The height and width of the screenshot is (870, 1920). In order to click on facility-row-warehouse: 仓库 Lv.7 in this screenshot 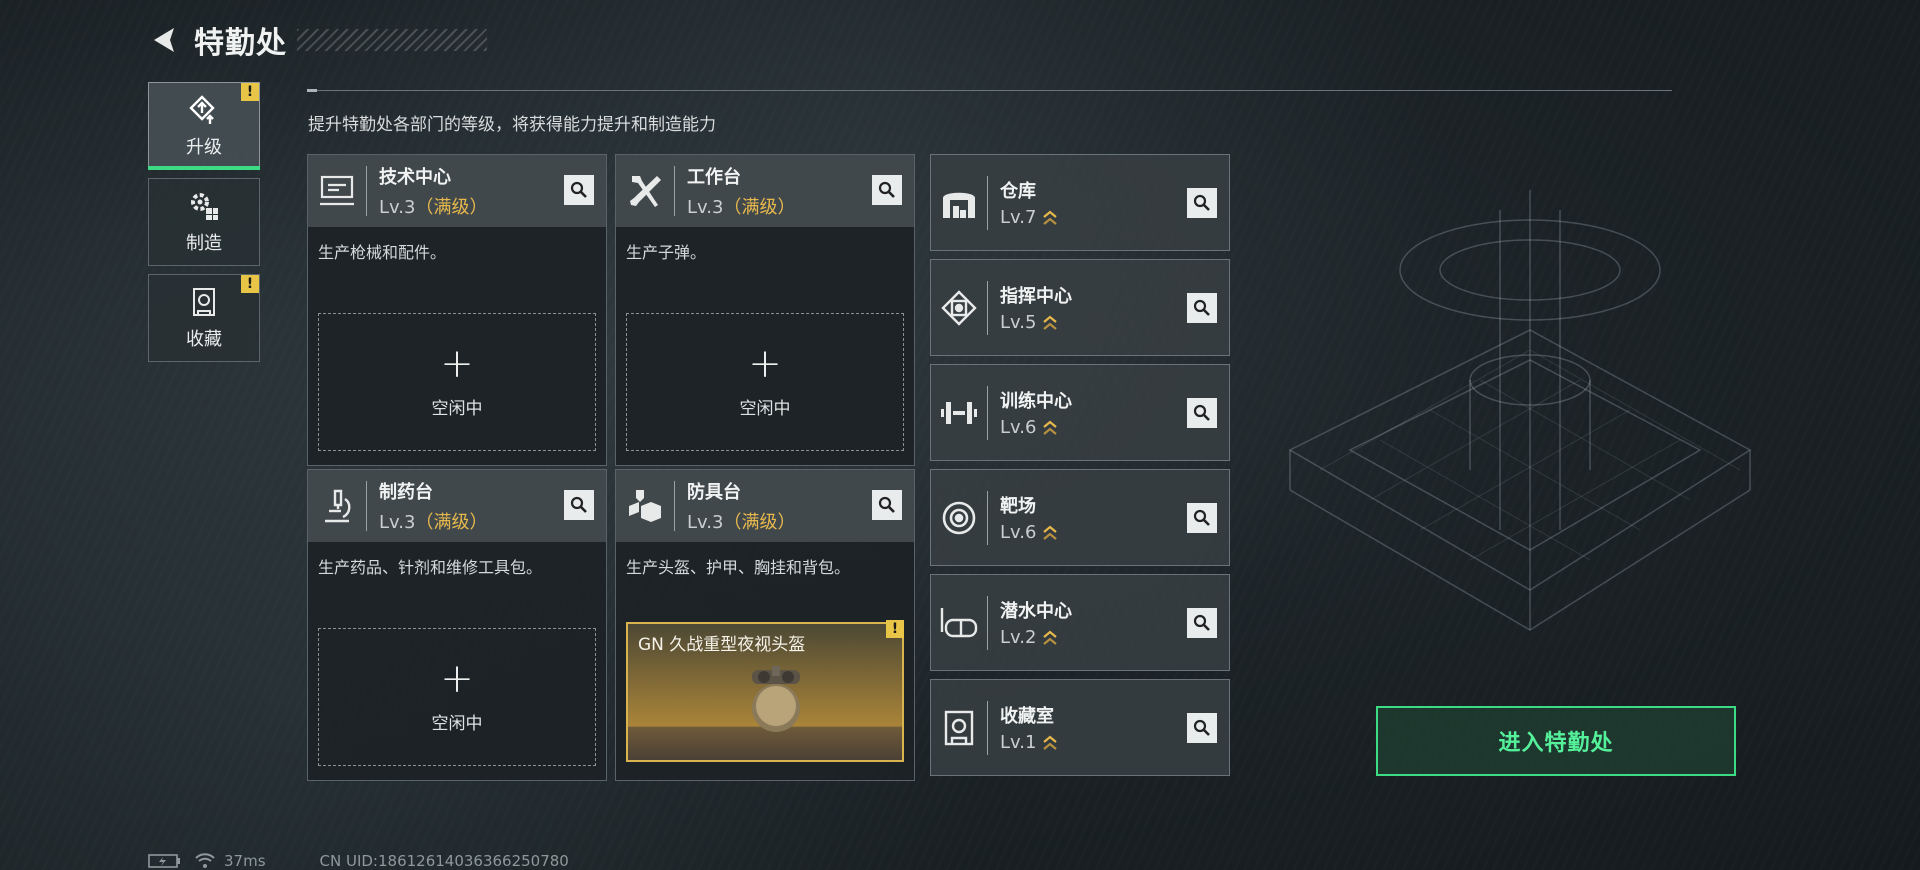, I will do `click(1080, 202)`.